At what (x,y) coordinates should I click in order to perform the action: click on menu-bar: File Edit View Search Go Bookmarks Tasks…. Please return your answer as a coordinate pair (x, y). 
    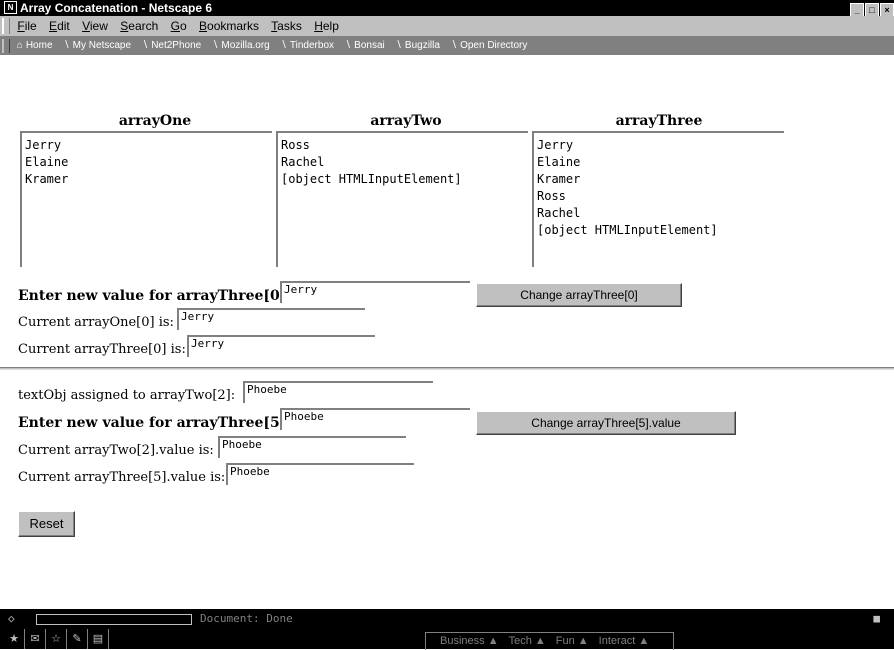
    Looking at the image, I should click on (447, 26).